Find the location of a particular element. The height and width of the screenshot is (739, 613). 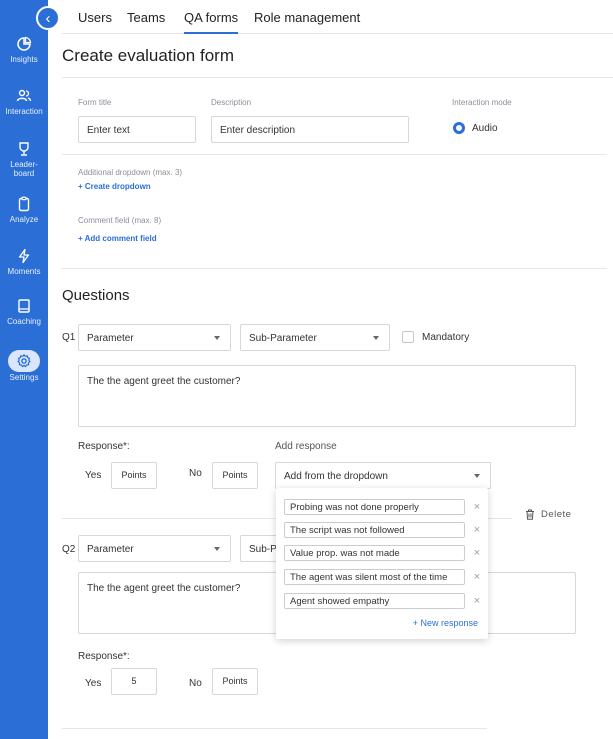

add-comment-field-link: + Add comment field is located at coordinates (117, 238).